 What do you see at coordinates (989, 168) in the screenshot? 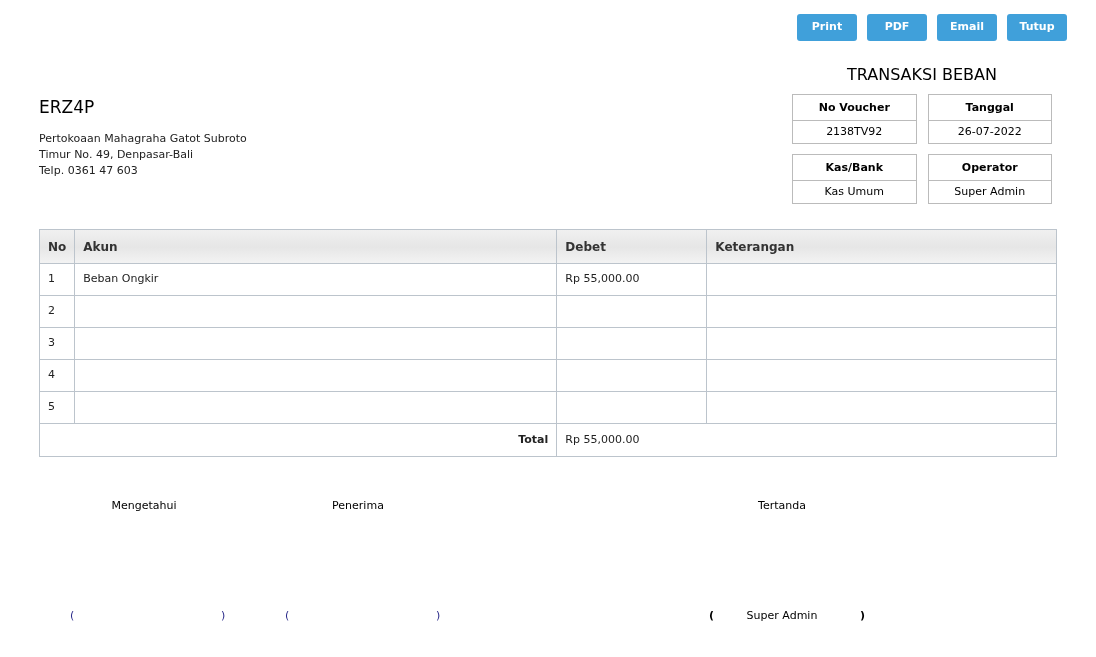
I see `info-label: Operator` at bounding box center [989, 168].